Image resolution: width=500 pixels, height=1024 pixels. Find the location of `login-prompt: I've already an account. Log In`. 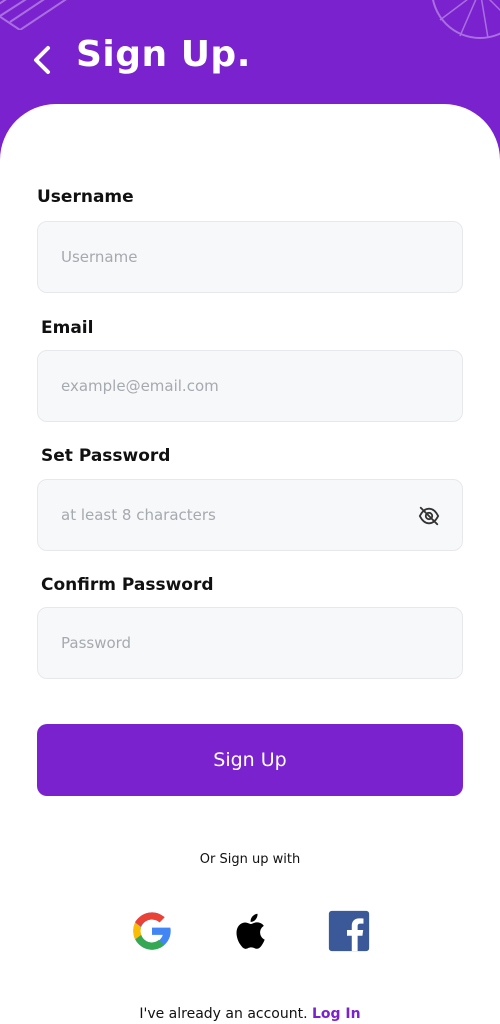

login-prompt: I've already an account. Log In is located at coordinates (250, 1014).